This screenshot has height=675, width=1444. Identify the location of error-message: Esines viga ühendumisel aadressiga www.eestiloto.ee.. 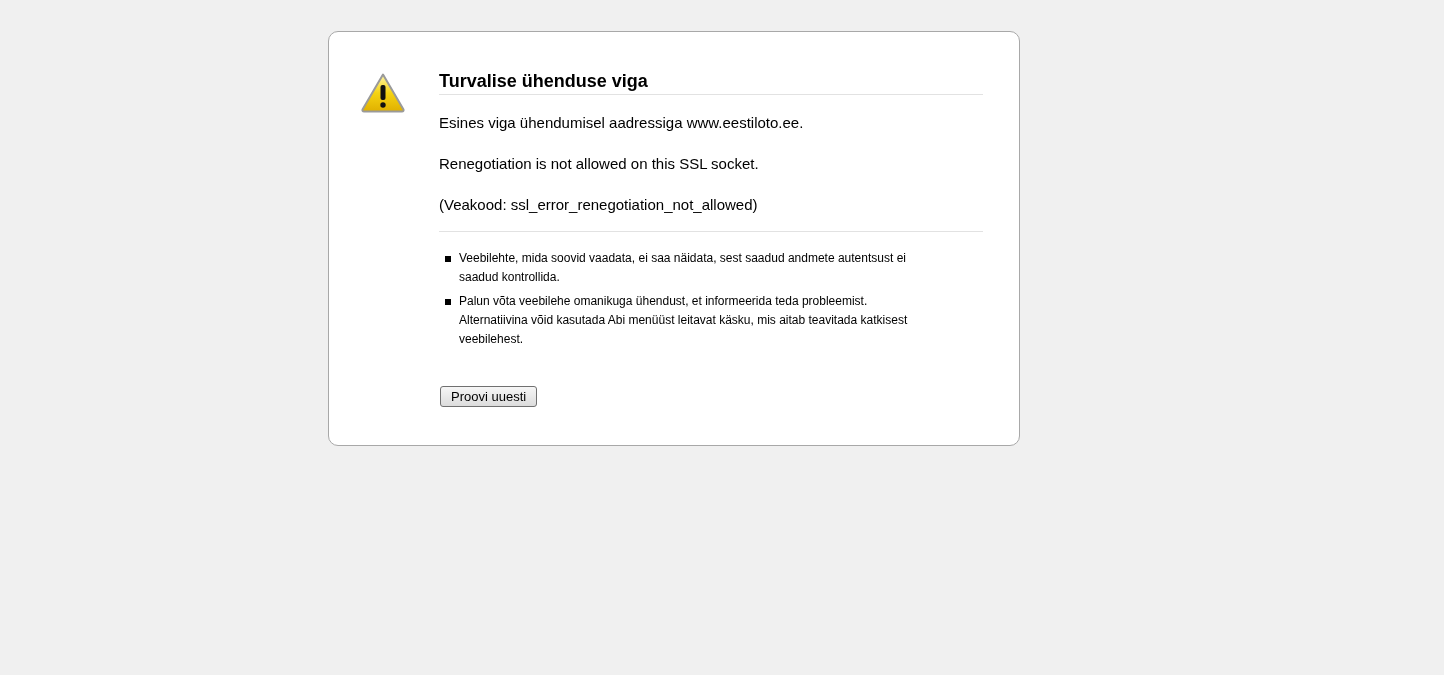
(622, 123).